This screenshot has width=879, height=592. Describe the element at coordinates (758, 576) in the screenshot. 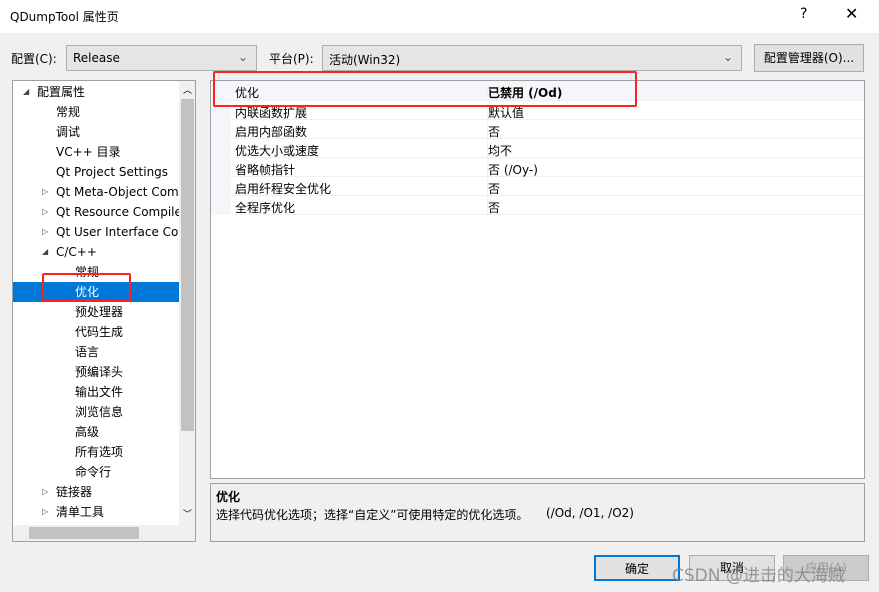

I see `watermark: CSDN @进击的大海贼` at that location.